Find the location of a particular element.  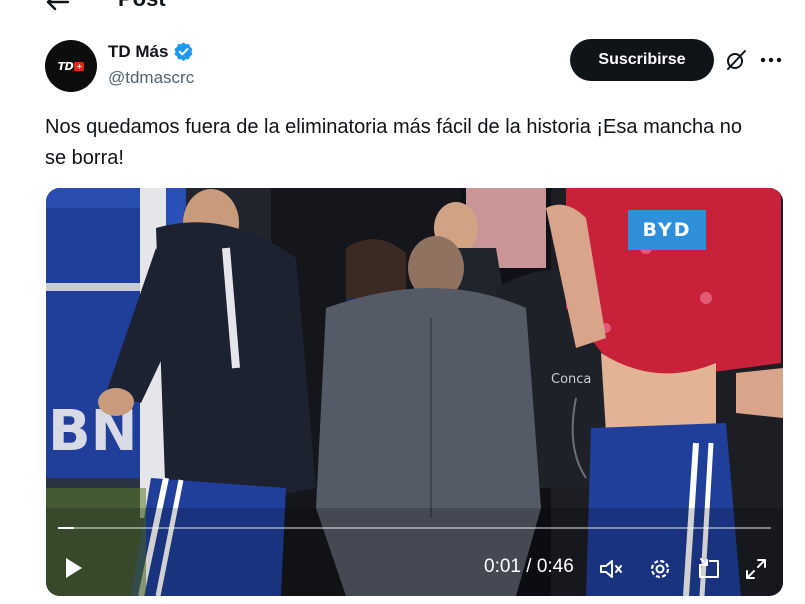

sponsor-badge: BYD is located at coordinates (667, 230).